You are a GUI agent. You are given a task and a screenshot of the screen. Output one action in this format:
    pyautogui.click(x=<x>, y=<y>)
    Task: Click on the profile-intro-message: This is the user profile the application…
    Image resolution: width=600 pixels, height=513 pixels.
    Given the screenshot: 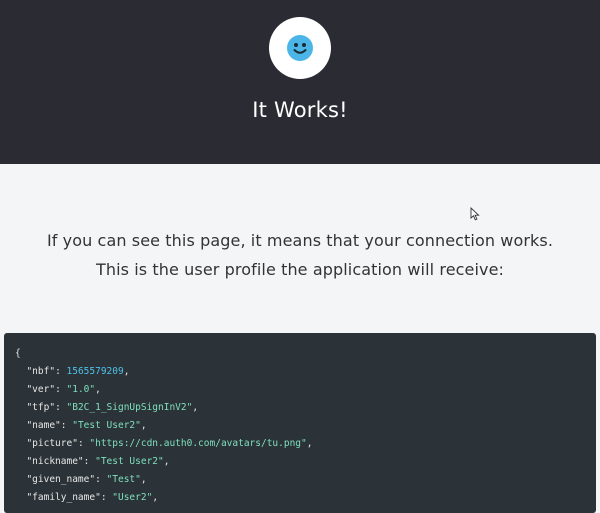 What is the action you would take?
    pyautogui.click(x=300, y=269)
    